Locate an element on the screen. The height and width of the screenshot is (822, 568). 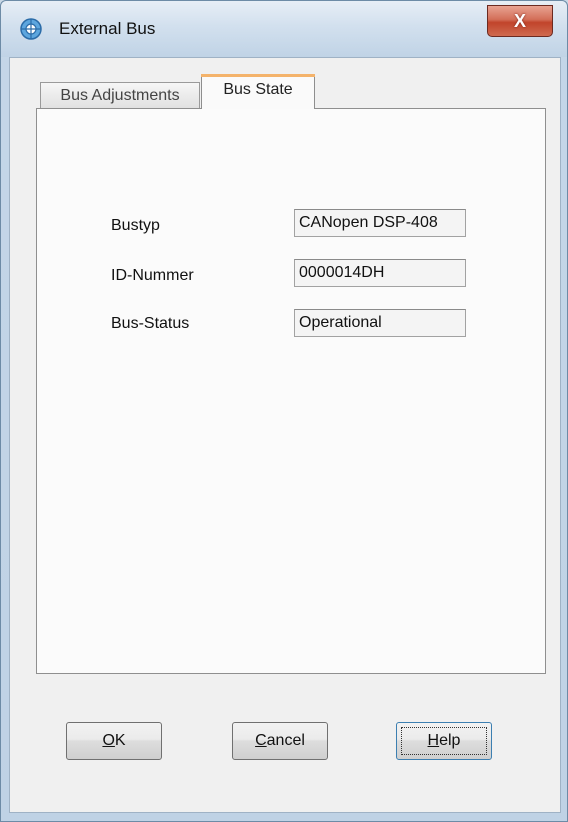
ok-label: K is located at coordinates (120, 740).